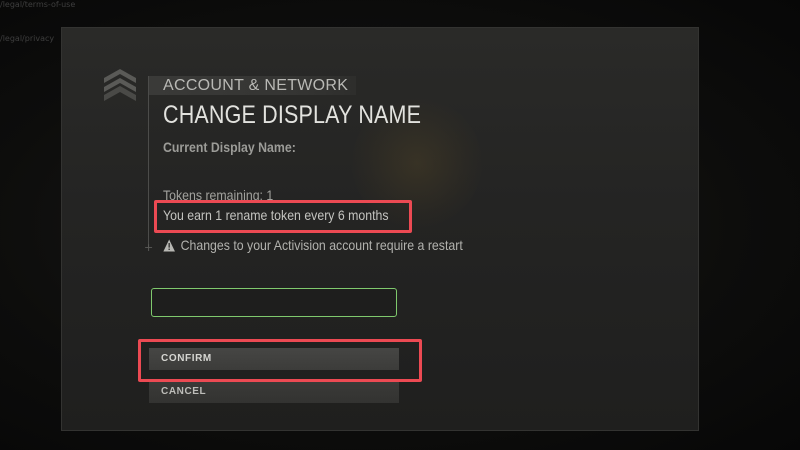 The height and width of the screenshot is (450, 800). Describe the element at coordinates (38, 4) in the screenshot. I see `background-url-text: /legal/terms-of-use` at that location.